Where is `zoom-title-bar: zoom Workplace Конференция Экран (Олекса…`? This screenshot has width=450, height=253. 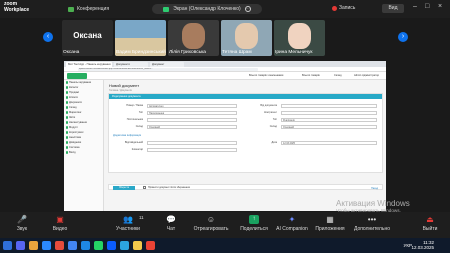 zoom-title-bar: zoom Workplace Конференция Экран (Олекса… is located at coordinates (225, 9).